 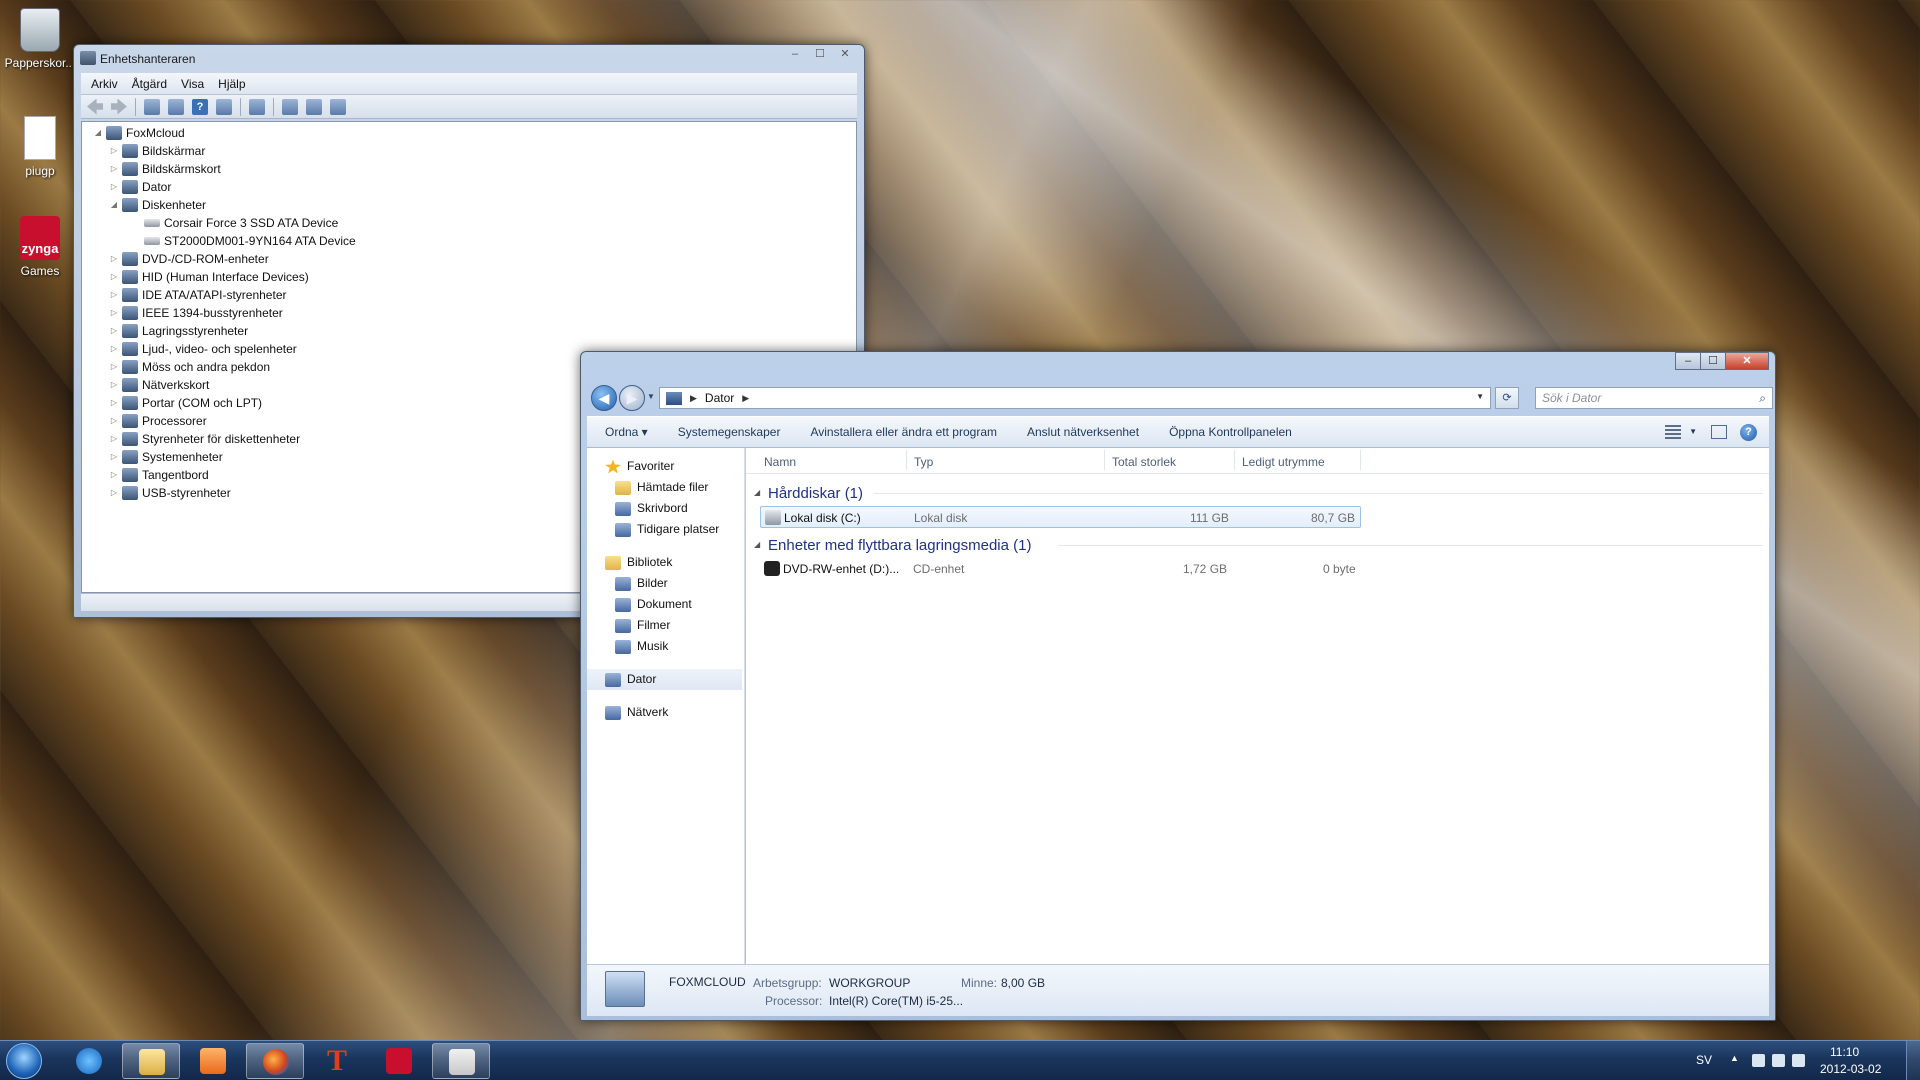 I want to click on tree-device: Corsair Force 3 SSD ATA Device, so click(x=474, y=223).